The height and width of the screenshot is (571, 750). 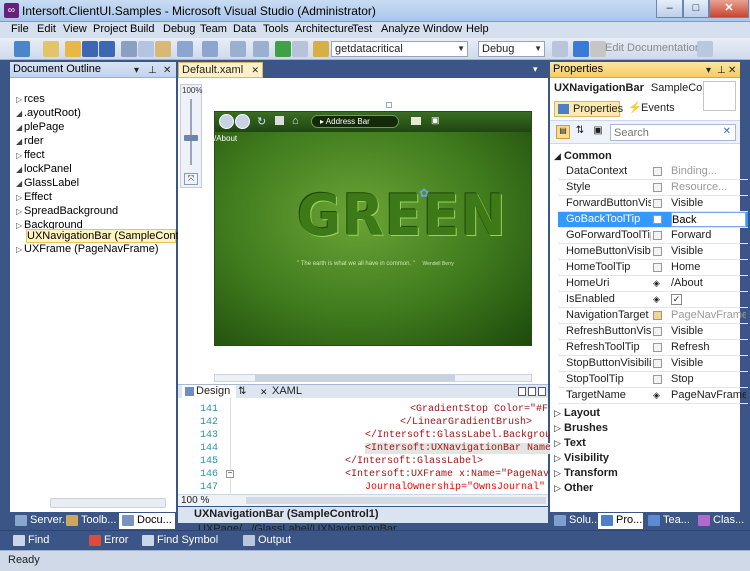 I want to click on horizontal-split-icon, so click(x=532, y=391).